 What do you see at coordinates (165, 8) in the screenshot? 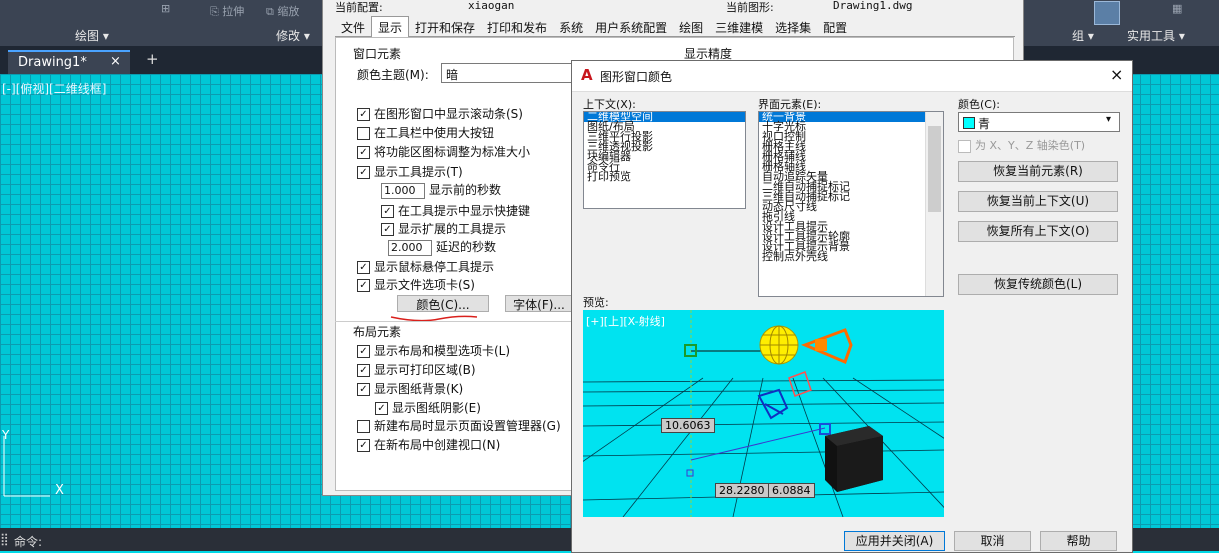
I see `array-icon: ⊞` at bounding box center [165, 8].